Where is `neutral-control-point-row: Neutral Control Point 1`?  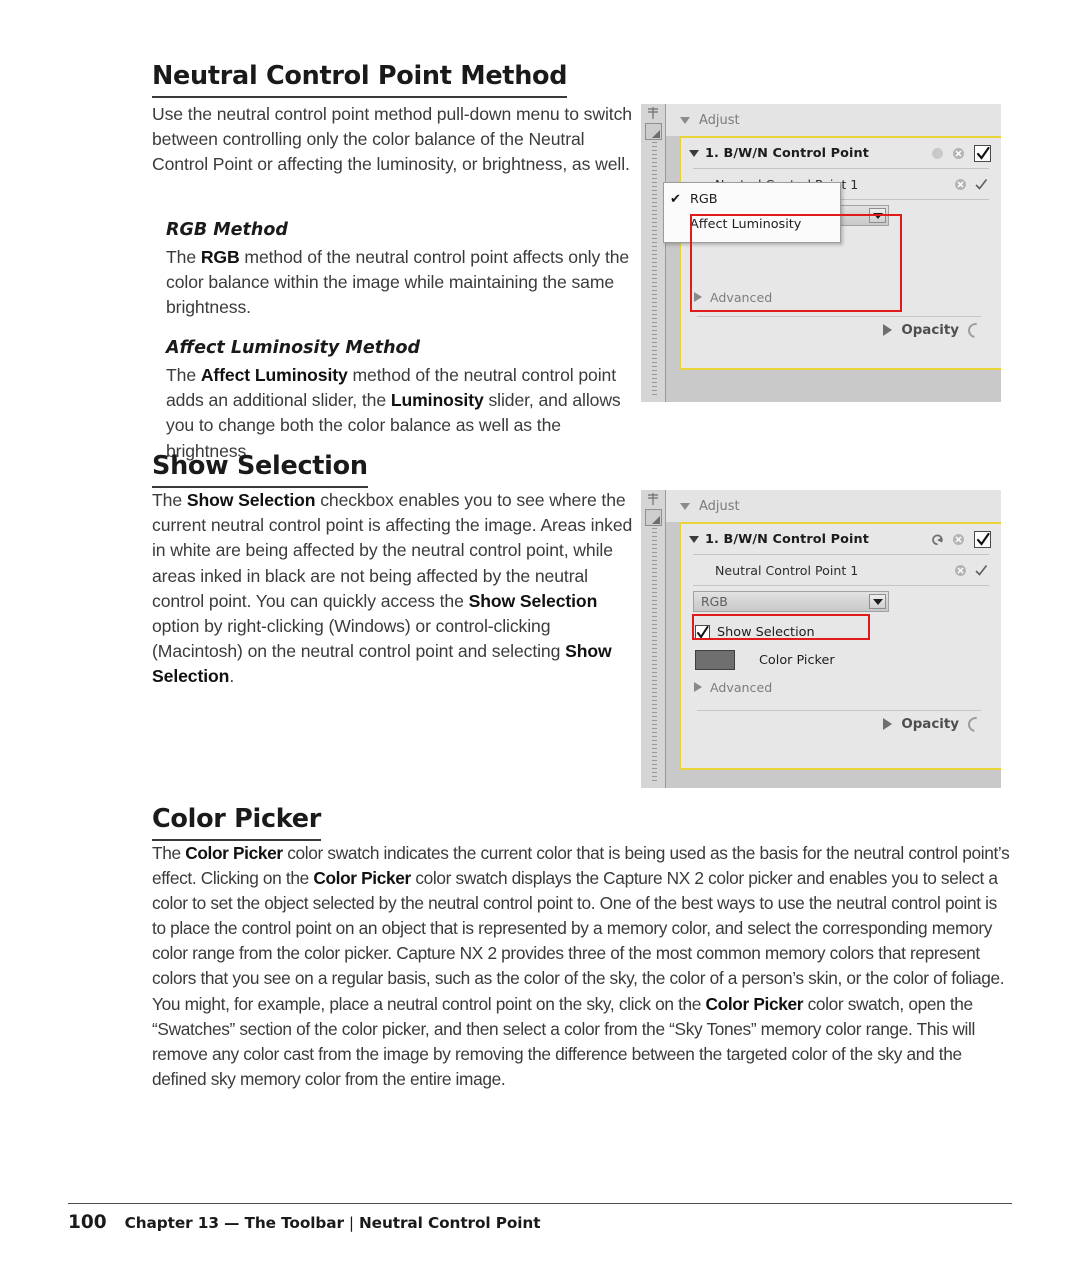
neutral-control-point-row: Neutral Control Point 1 is located at coordinates (841, 570).